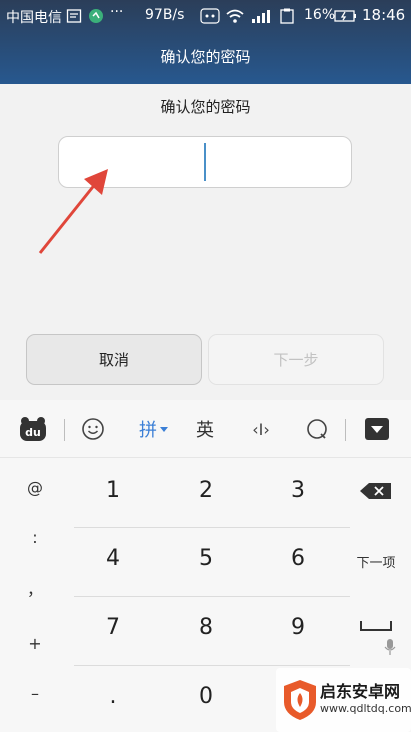 Image resolution: width=411 pixels, height=732 pixels. What do you see at coordinates (206, 627) in the screenshot?
I see `digit-key-8: 8` at bounding box center [206, 627].